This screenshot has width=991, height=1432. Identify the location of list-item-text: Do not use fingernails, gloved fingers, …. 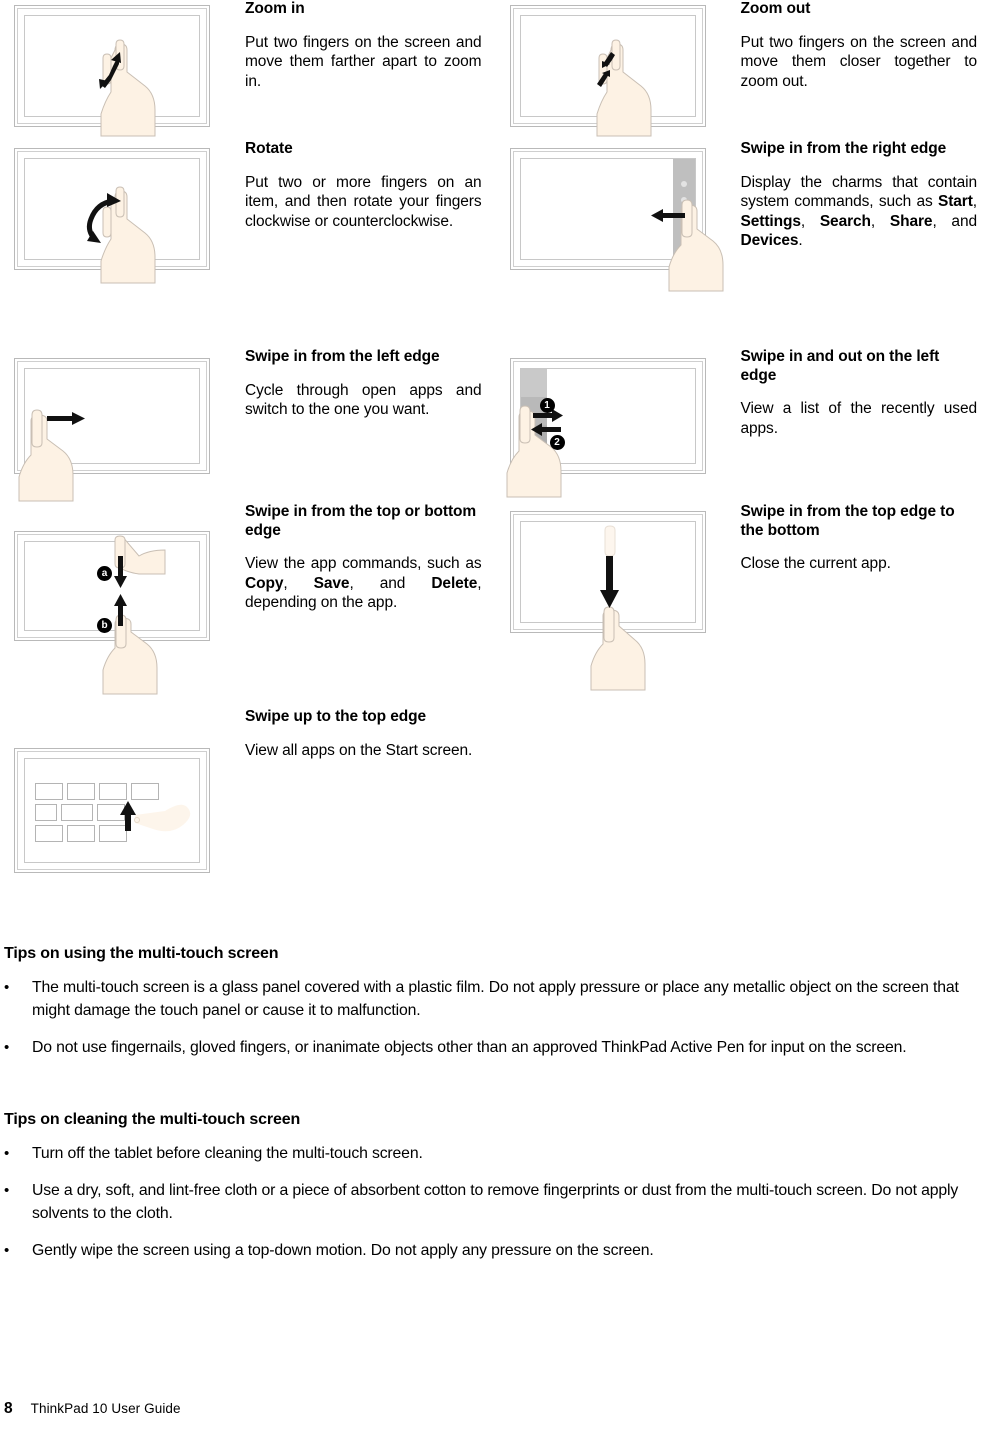
(469, 1047).